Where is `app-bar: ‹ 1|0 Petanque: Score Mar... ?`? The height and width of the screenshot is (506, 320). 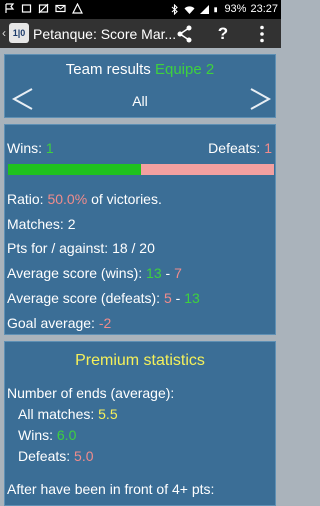 app-bar: ‹ 1|0 Petanque: Score Mar... ? is located at coordinates (140, 33).